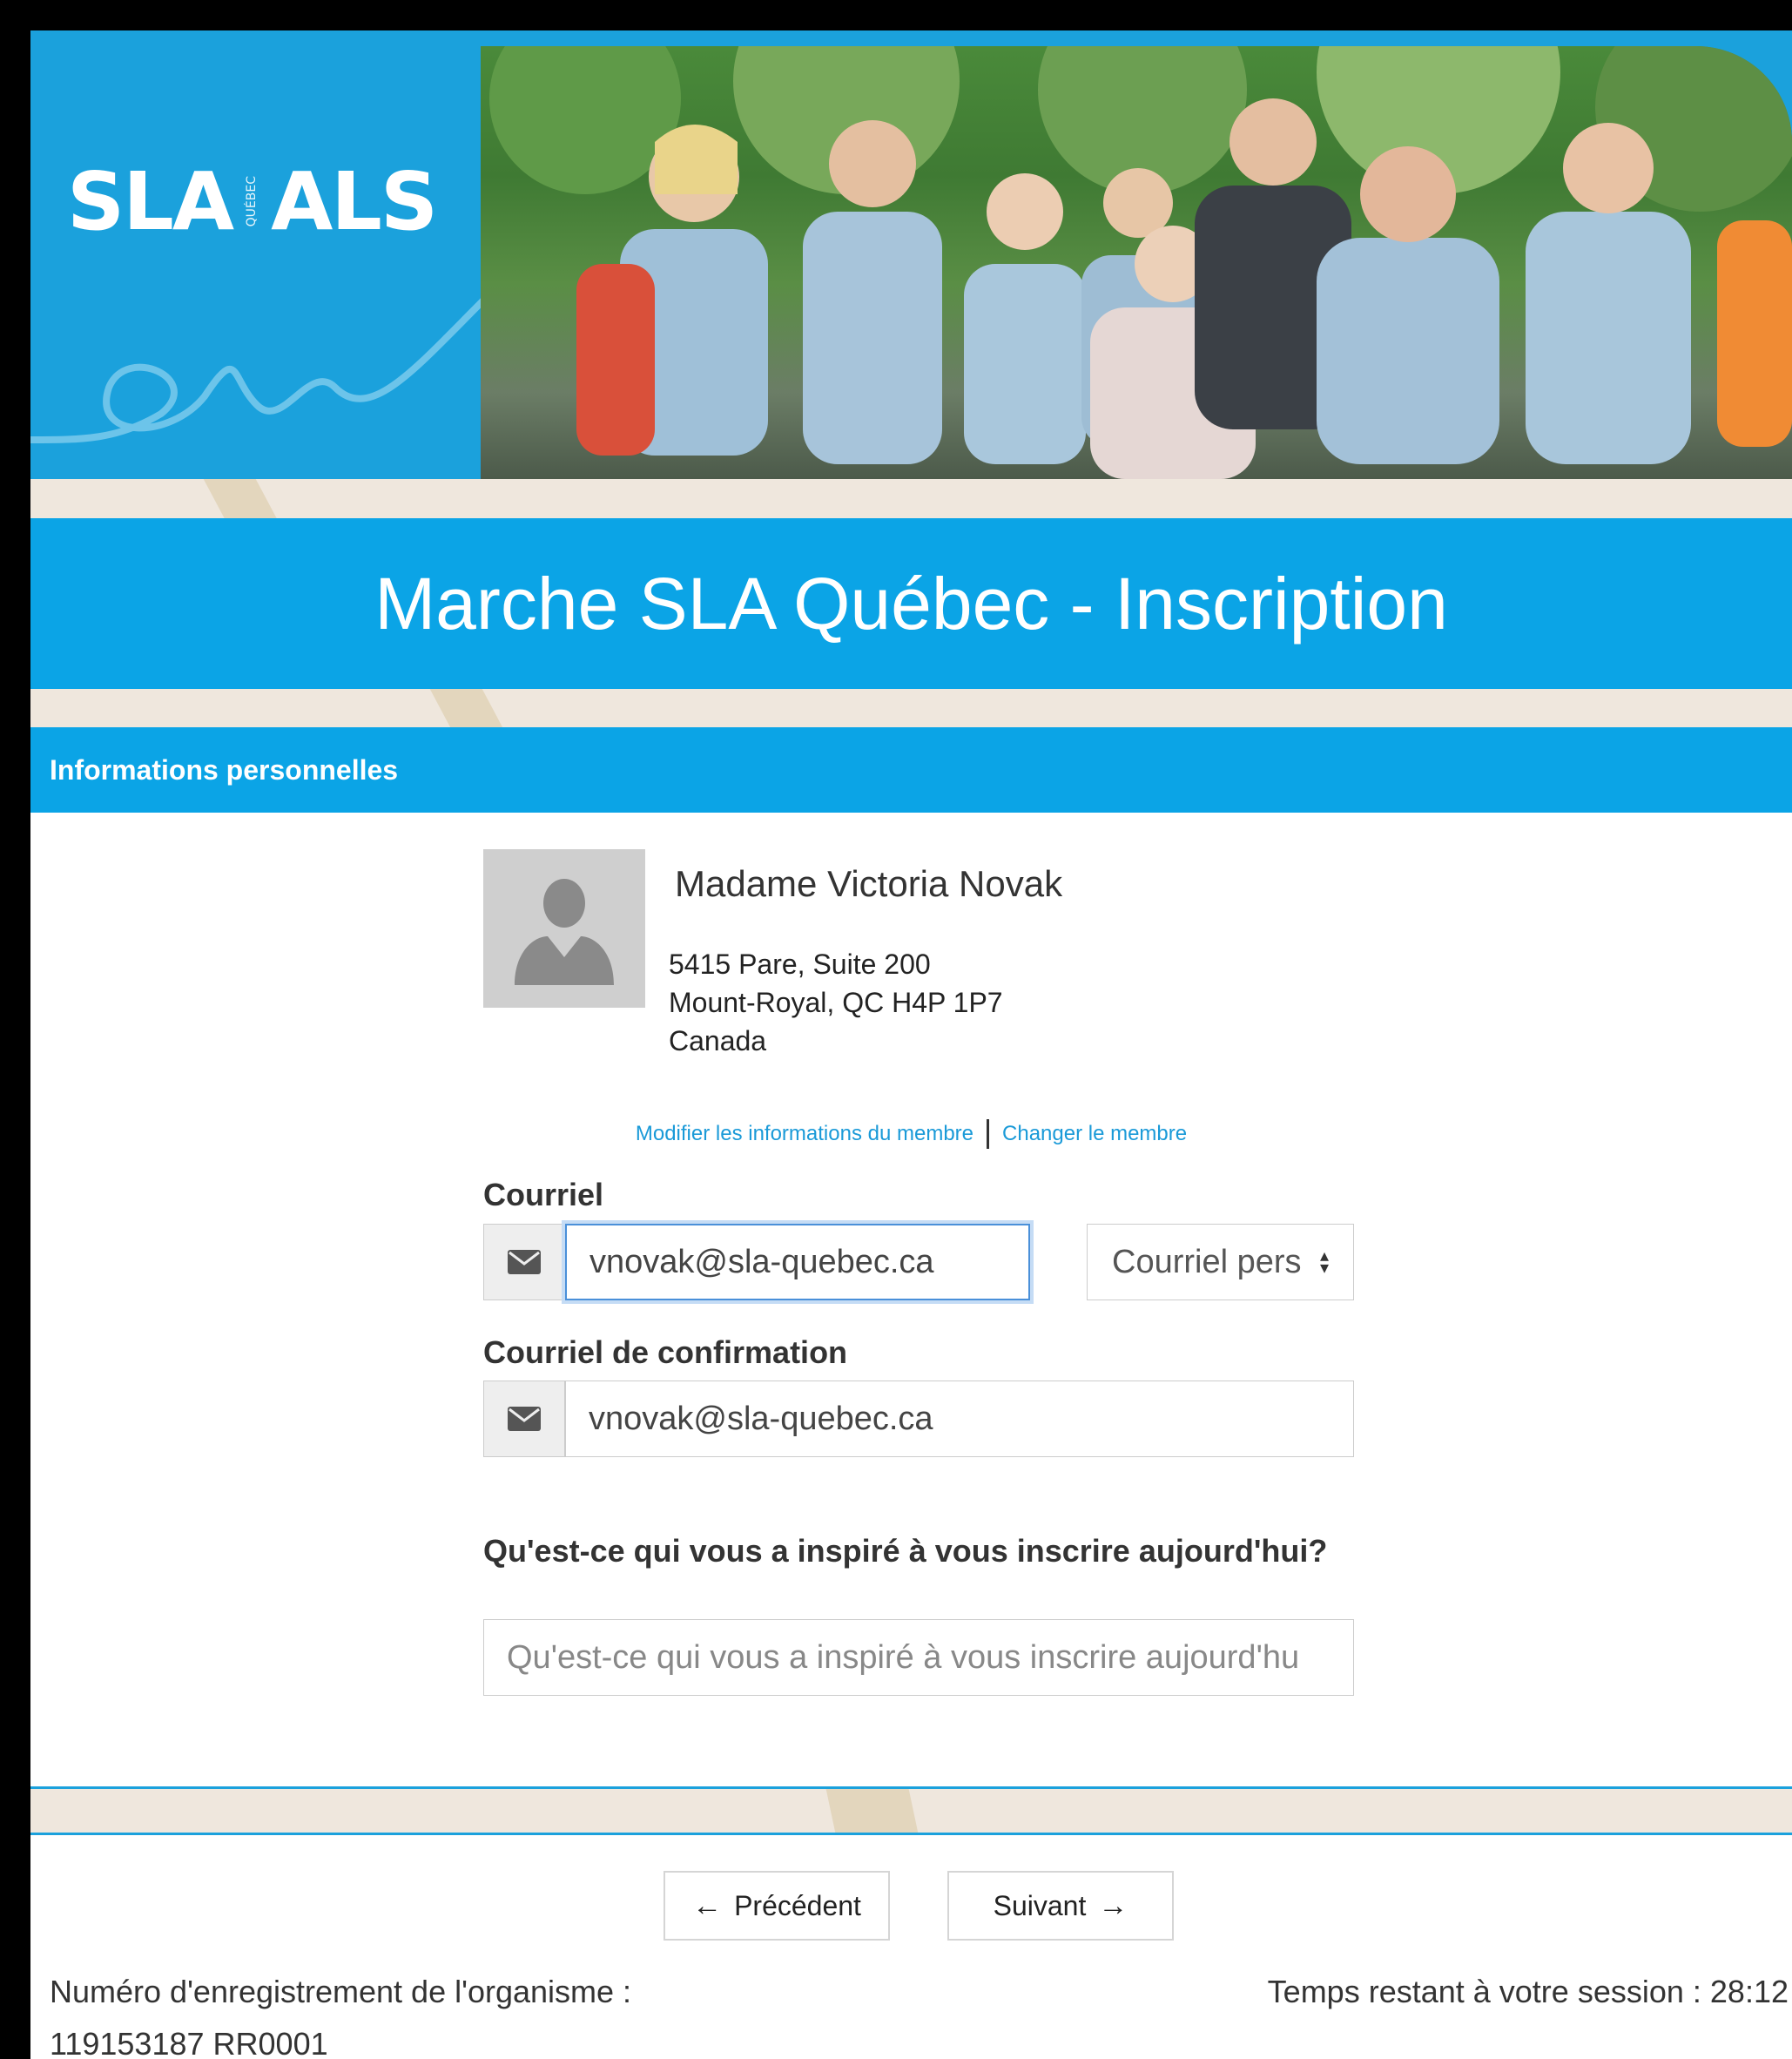 The image size is (1792, 2059). Describe the element at coordinates (797, 1262) in the screenshot. I see `email-field` at that location.